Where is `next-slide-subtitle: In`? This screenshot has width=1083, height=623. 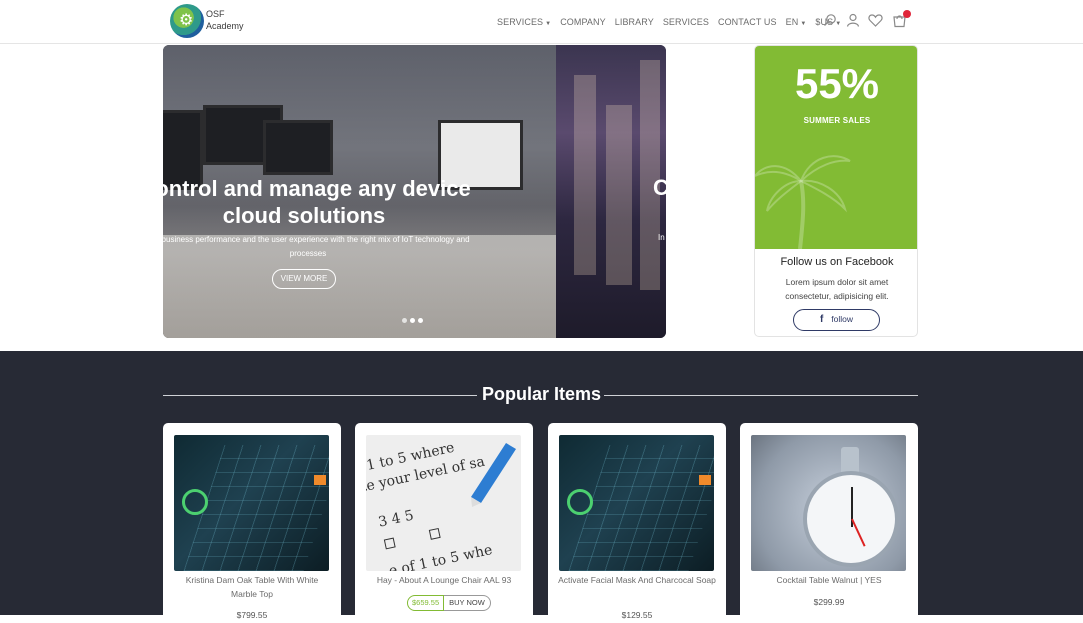 next-slide-subtitle: In is located at coordinates (661, 237).